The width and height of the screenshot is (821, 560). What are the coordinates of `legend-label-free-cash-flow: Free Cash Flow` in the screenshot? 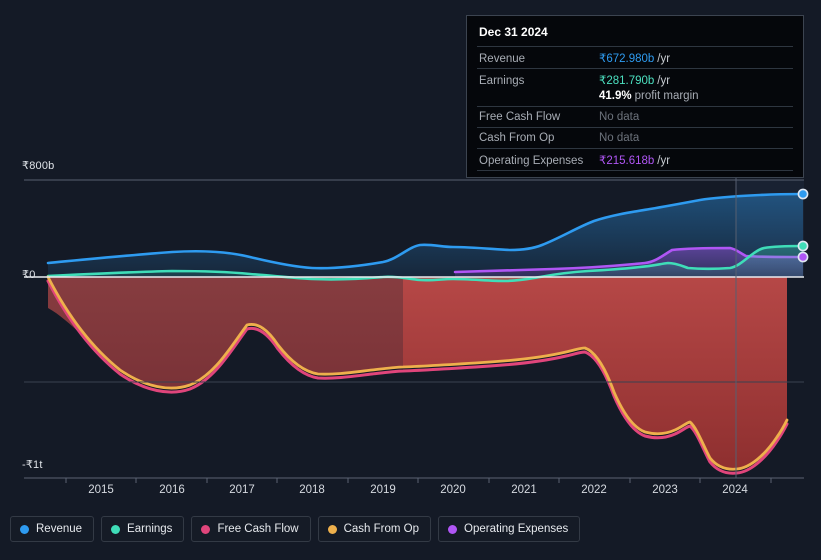 It's located at (258, 529).